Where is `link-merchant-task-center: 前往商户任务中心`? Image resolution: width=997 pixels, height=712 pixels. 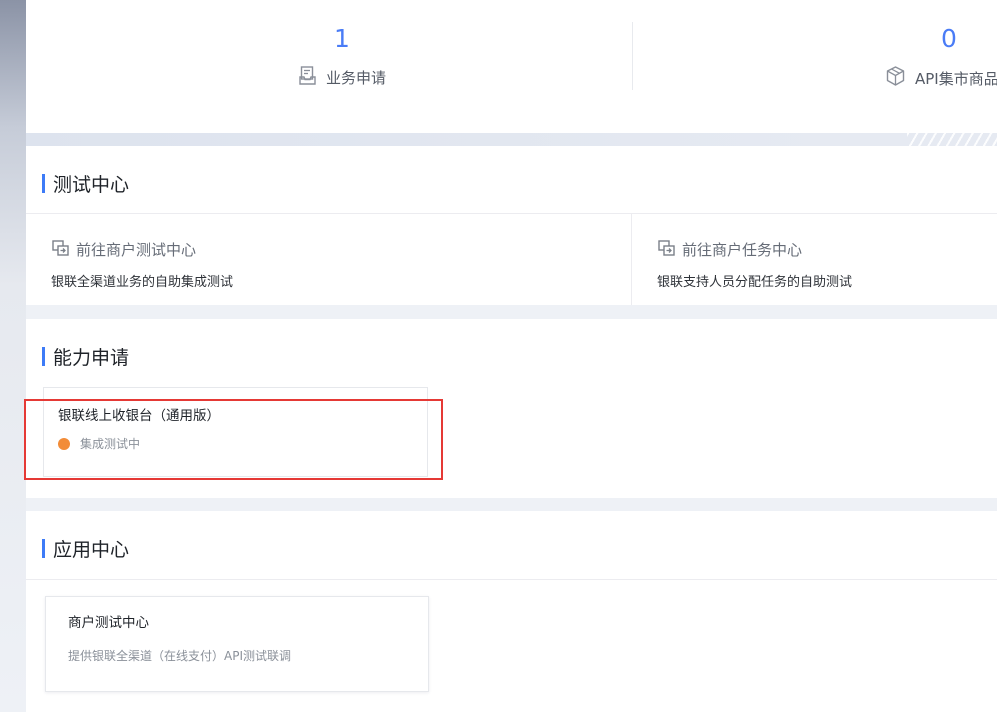
link-merchant-task-center: 前往商户任务中心 is located at coordinates (730, 249).